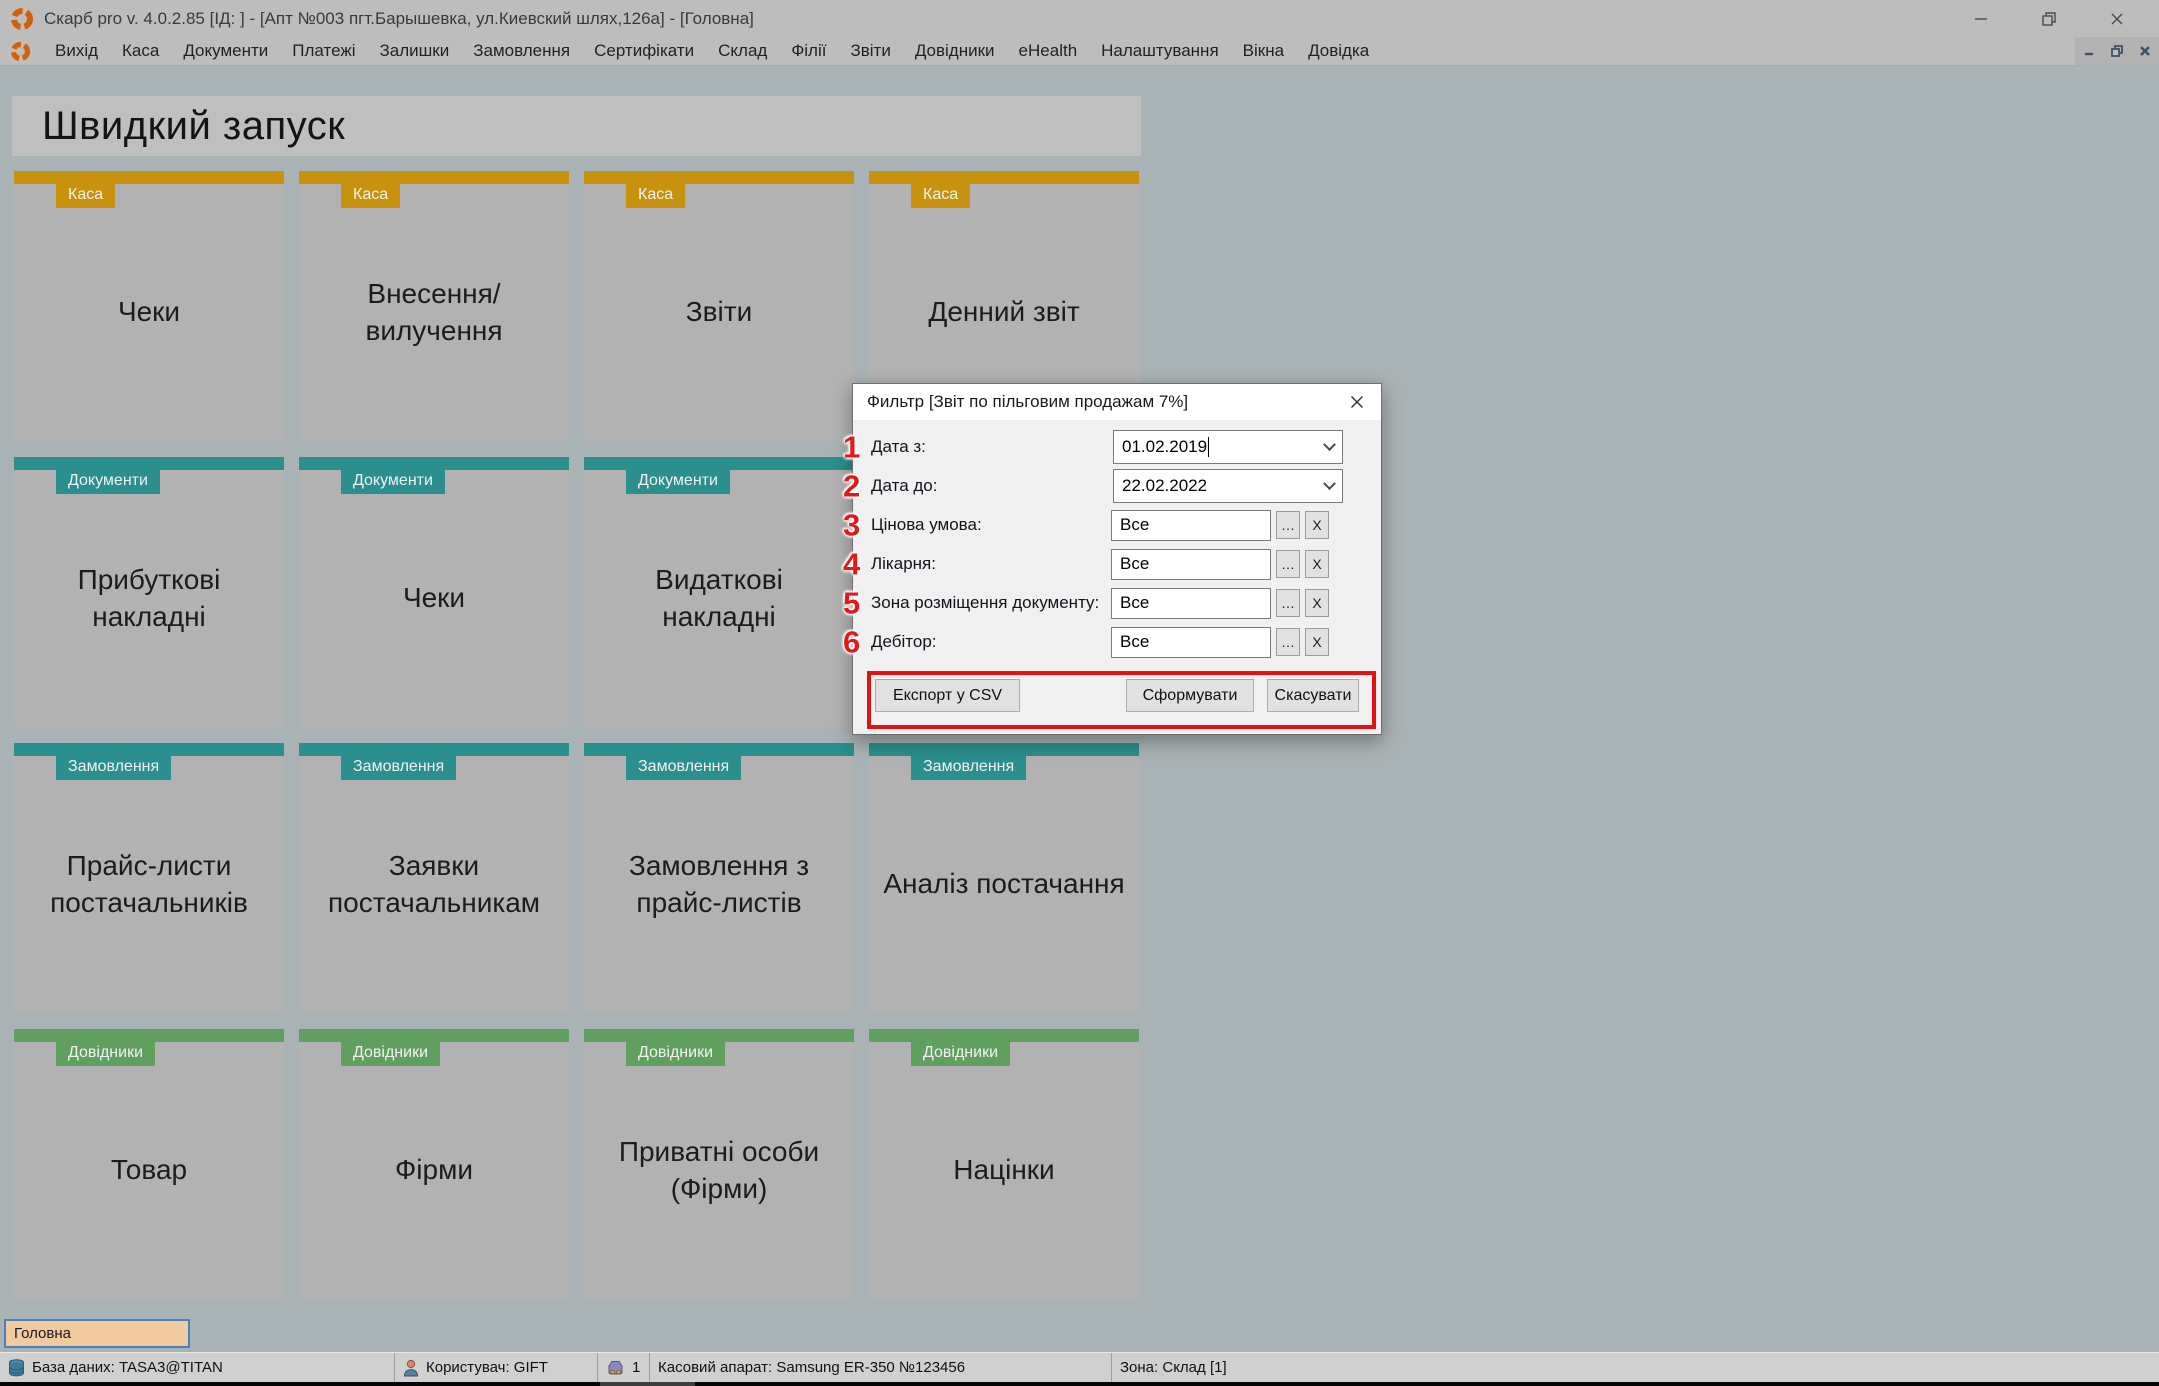 The width and height of the screenshot is (2159, 1386). I want to click on annotation-number-3: 3, so click(852, 525).